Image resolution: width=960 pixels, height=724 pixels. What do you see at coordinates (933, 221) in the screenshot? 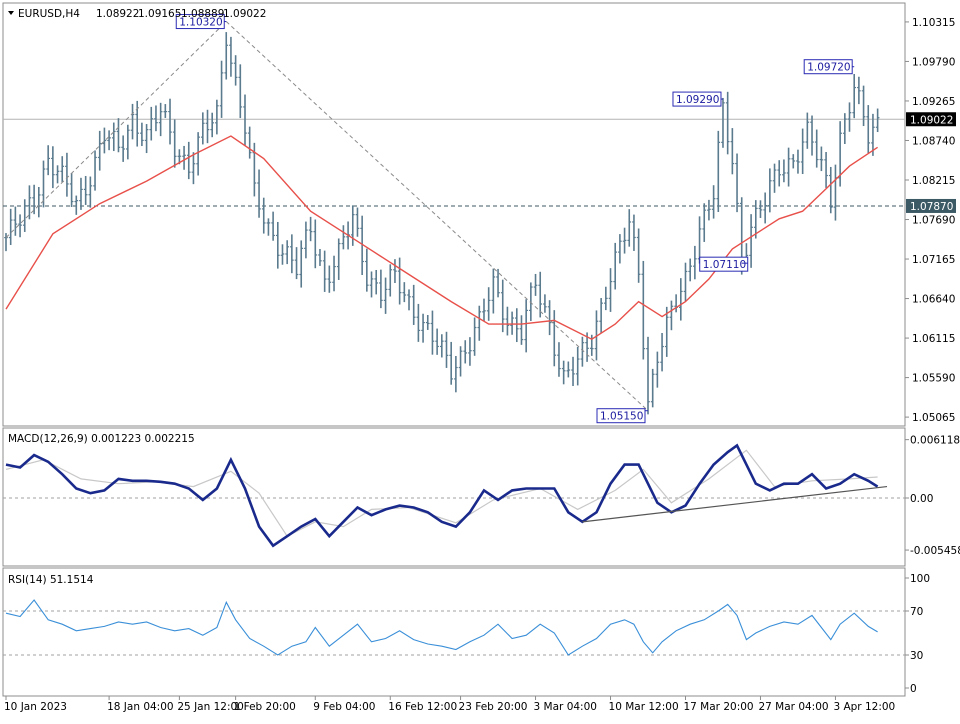
I see `price-y-tick-label: 1.07690` at bounding box center [933, 221].